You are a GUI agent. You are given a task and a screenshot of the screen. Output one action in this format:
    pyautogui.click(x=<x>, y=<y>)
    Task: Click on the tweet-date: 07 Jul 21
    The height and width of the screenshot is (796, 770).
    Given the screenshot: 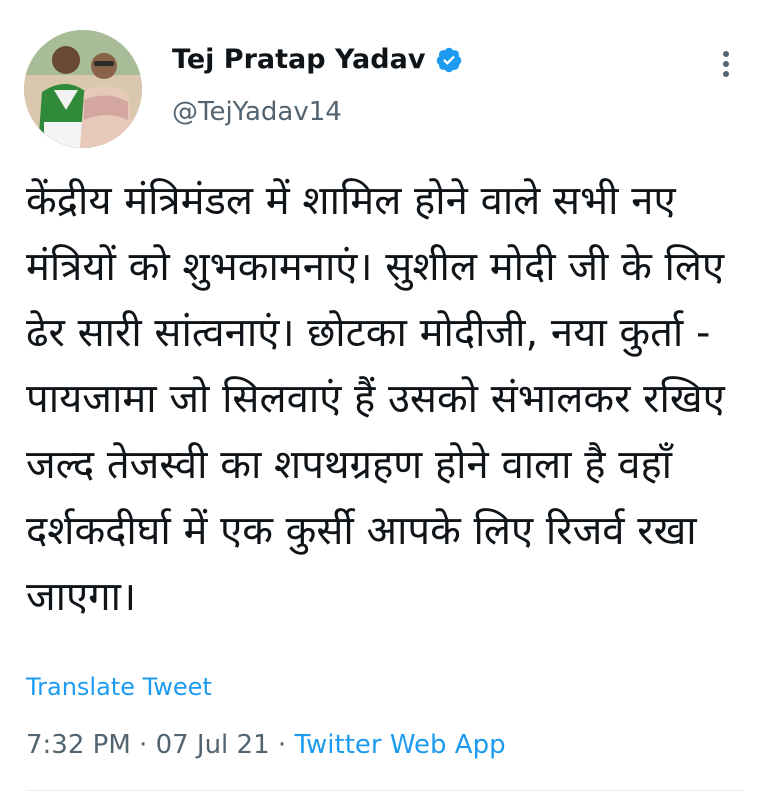 What is the action you would take?
    pyautogui.click(x=213, y=745)
    